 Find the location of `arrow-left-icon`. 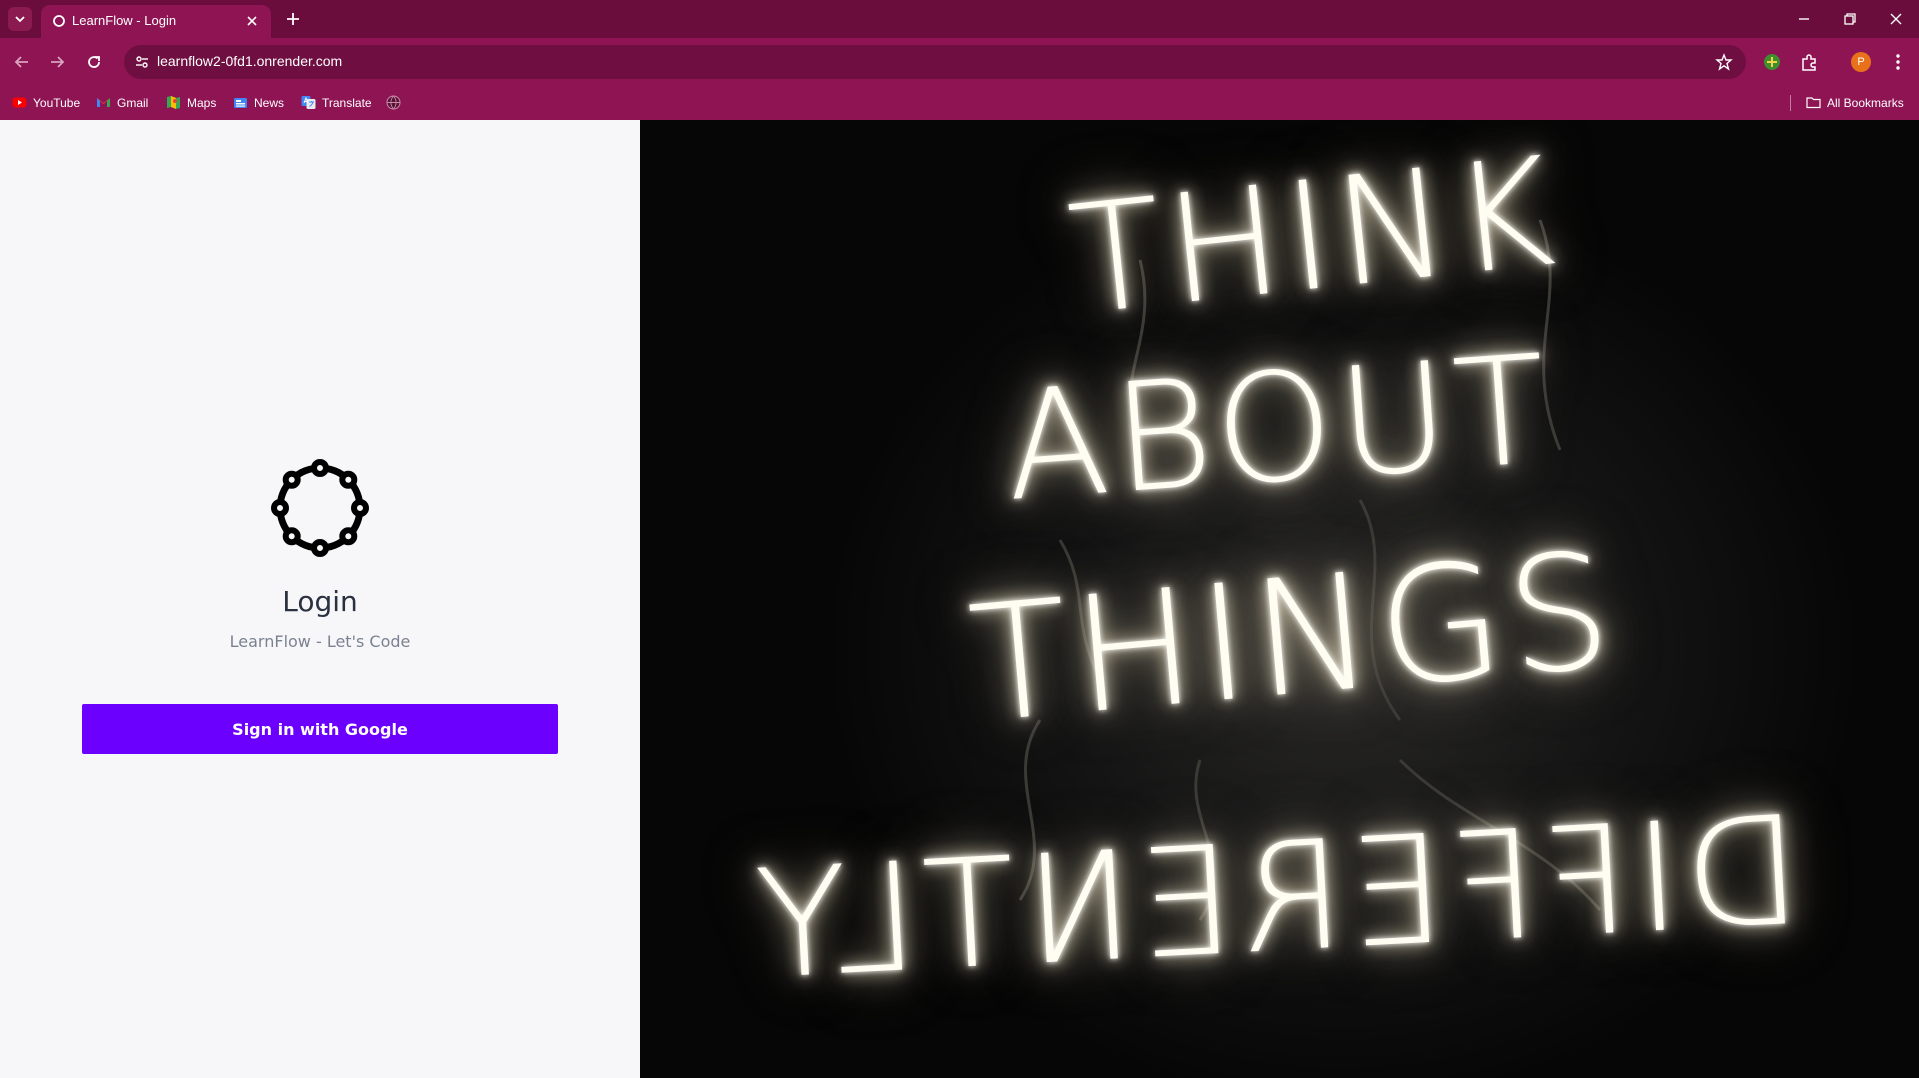

arrow-left-icon is located at coordinates (21, 62).